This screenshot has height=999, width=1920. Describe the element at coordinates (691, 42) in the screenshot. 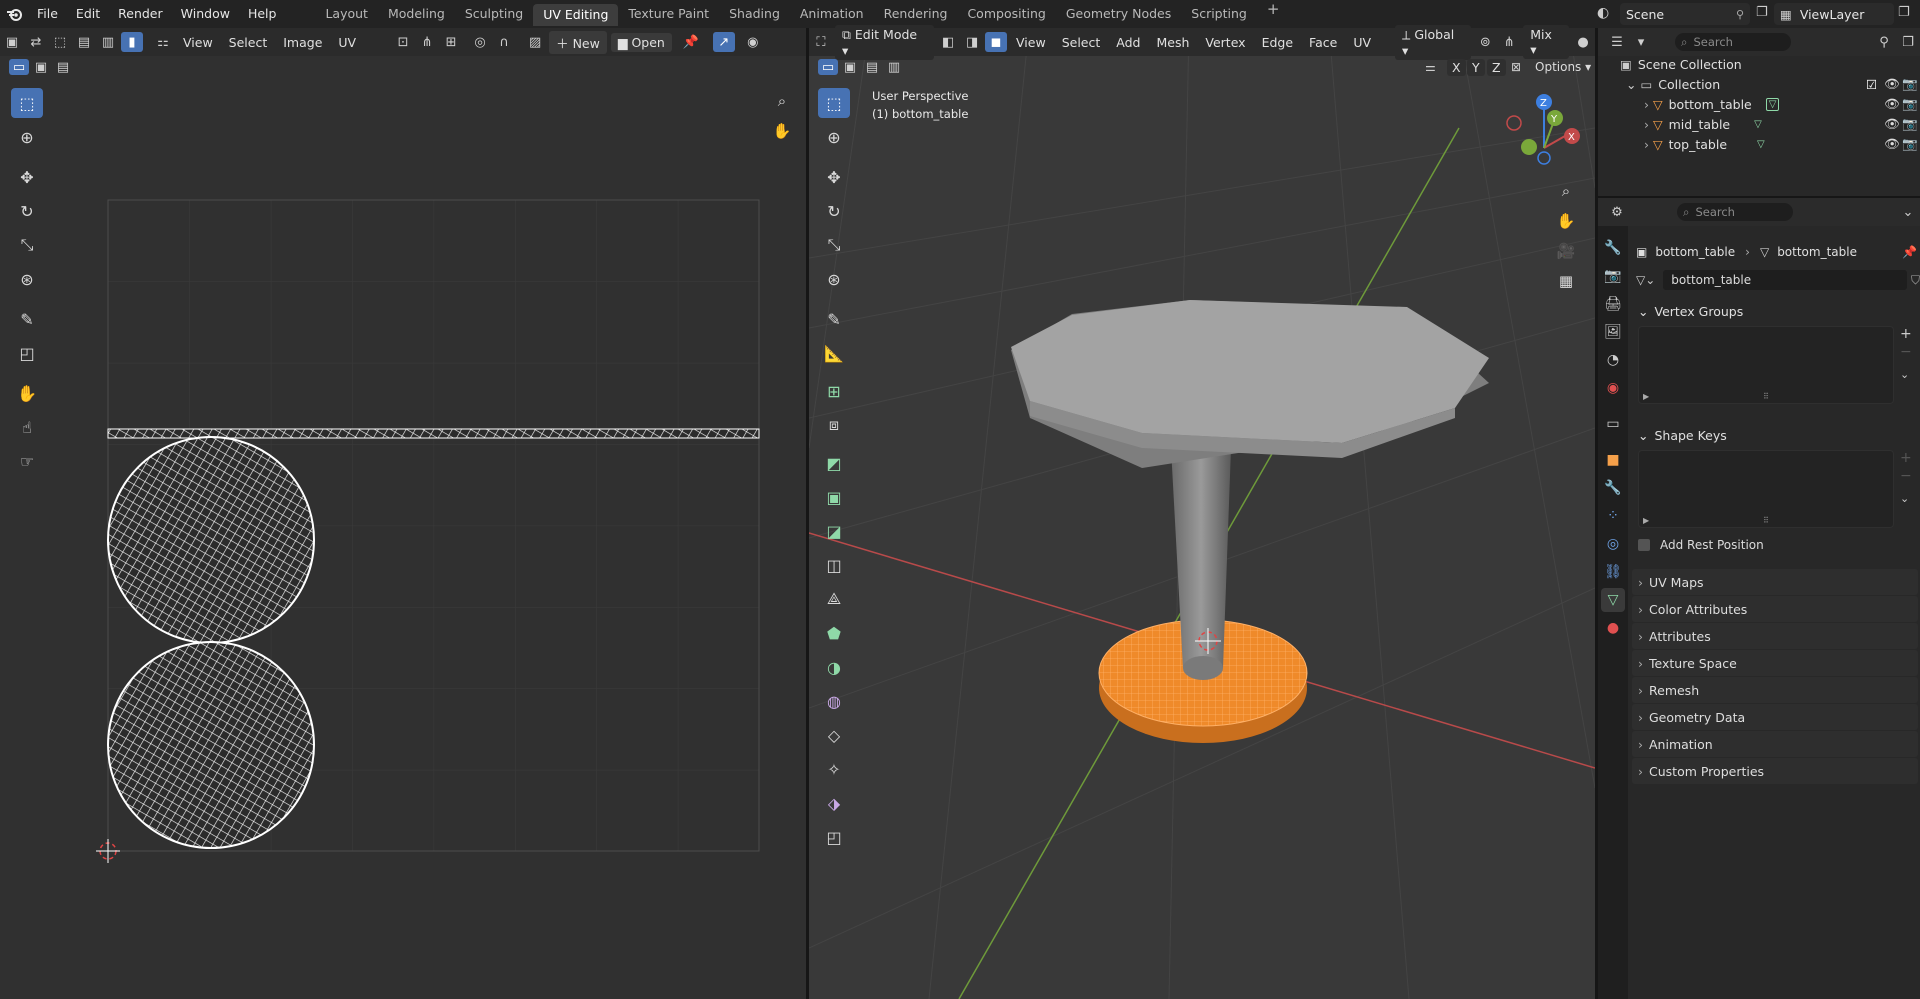

I see `pin-image-icon: 📌` at that location.